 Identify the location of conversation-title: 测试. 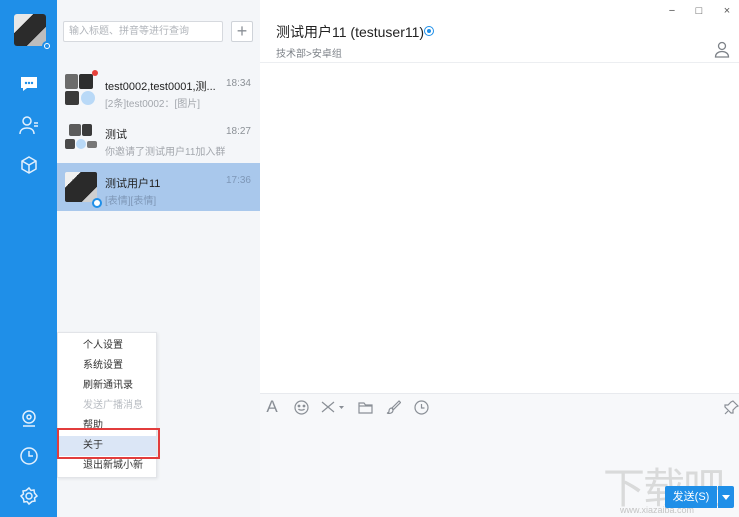
(116, 135).